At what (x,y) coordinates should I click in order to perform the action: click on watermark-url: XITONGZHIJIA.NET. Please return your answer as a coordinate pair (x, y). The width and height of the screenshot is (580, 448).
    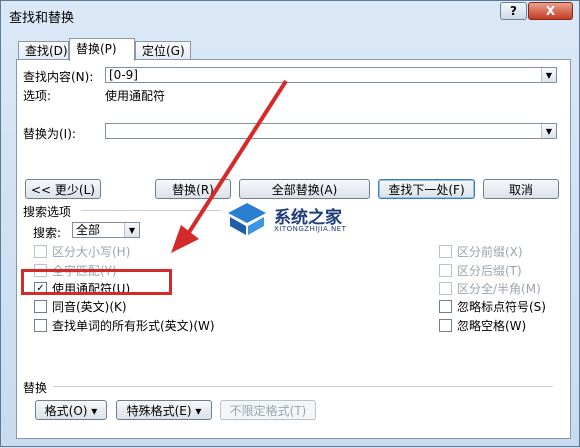
    Looking at the image, I should click on (310, 229).